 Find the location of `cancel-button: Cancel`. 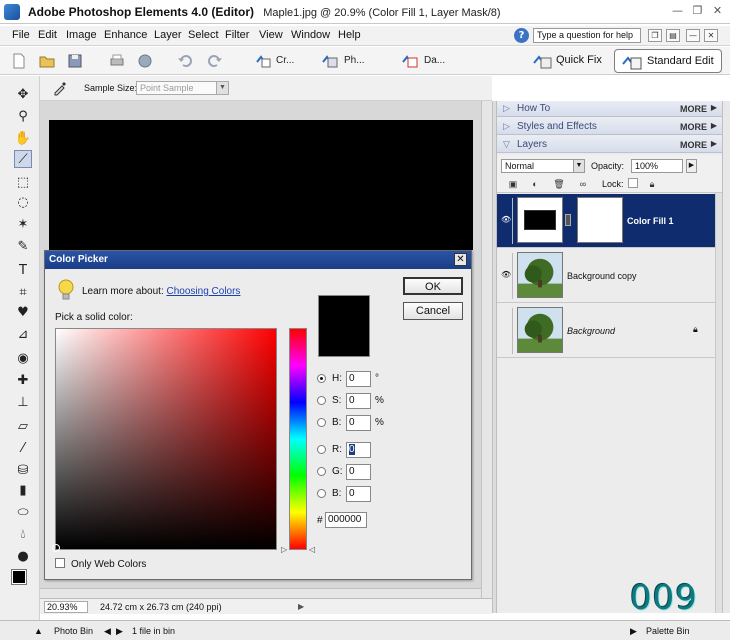

cancel-button: Cancel is located at coordinates (433, 311).